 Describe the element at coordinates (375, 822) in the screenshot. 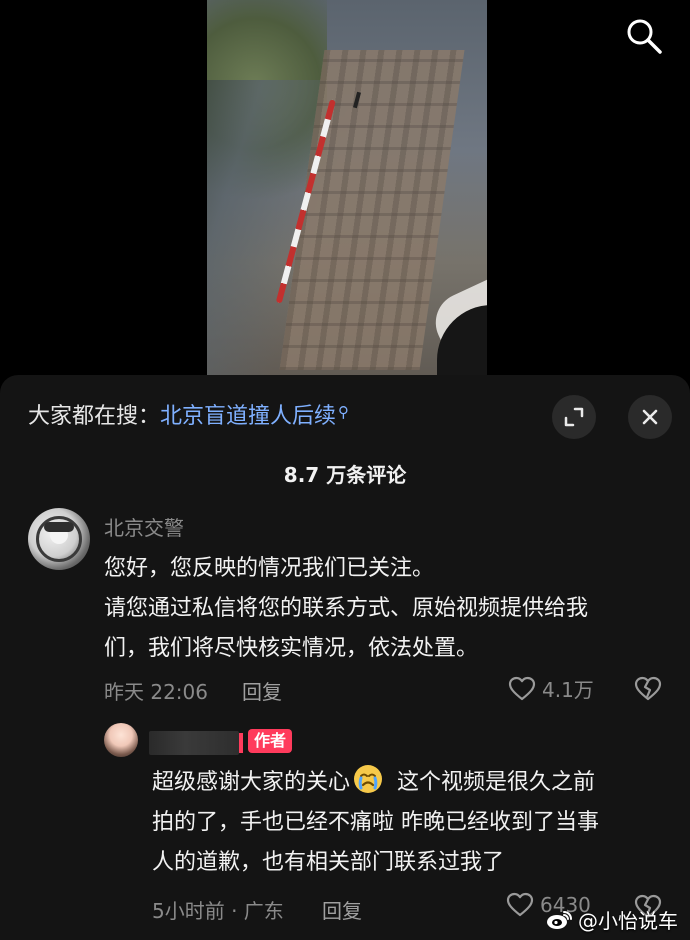

I see `reply-text-line: 拍的了，手也已经不痛啦 昨晚已经收到了当事` at that location.